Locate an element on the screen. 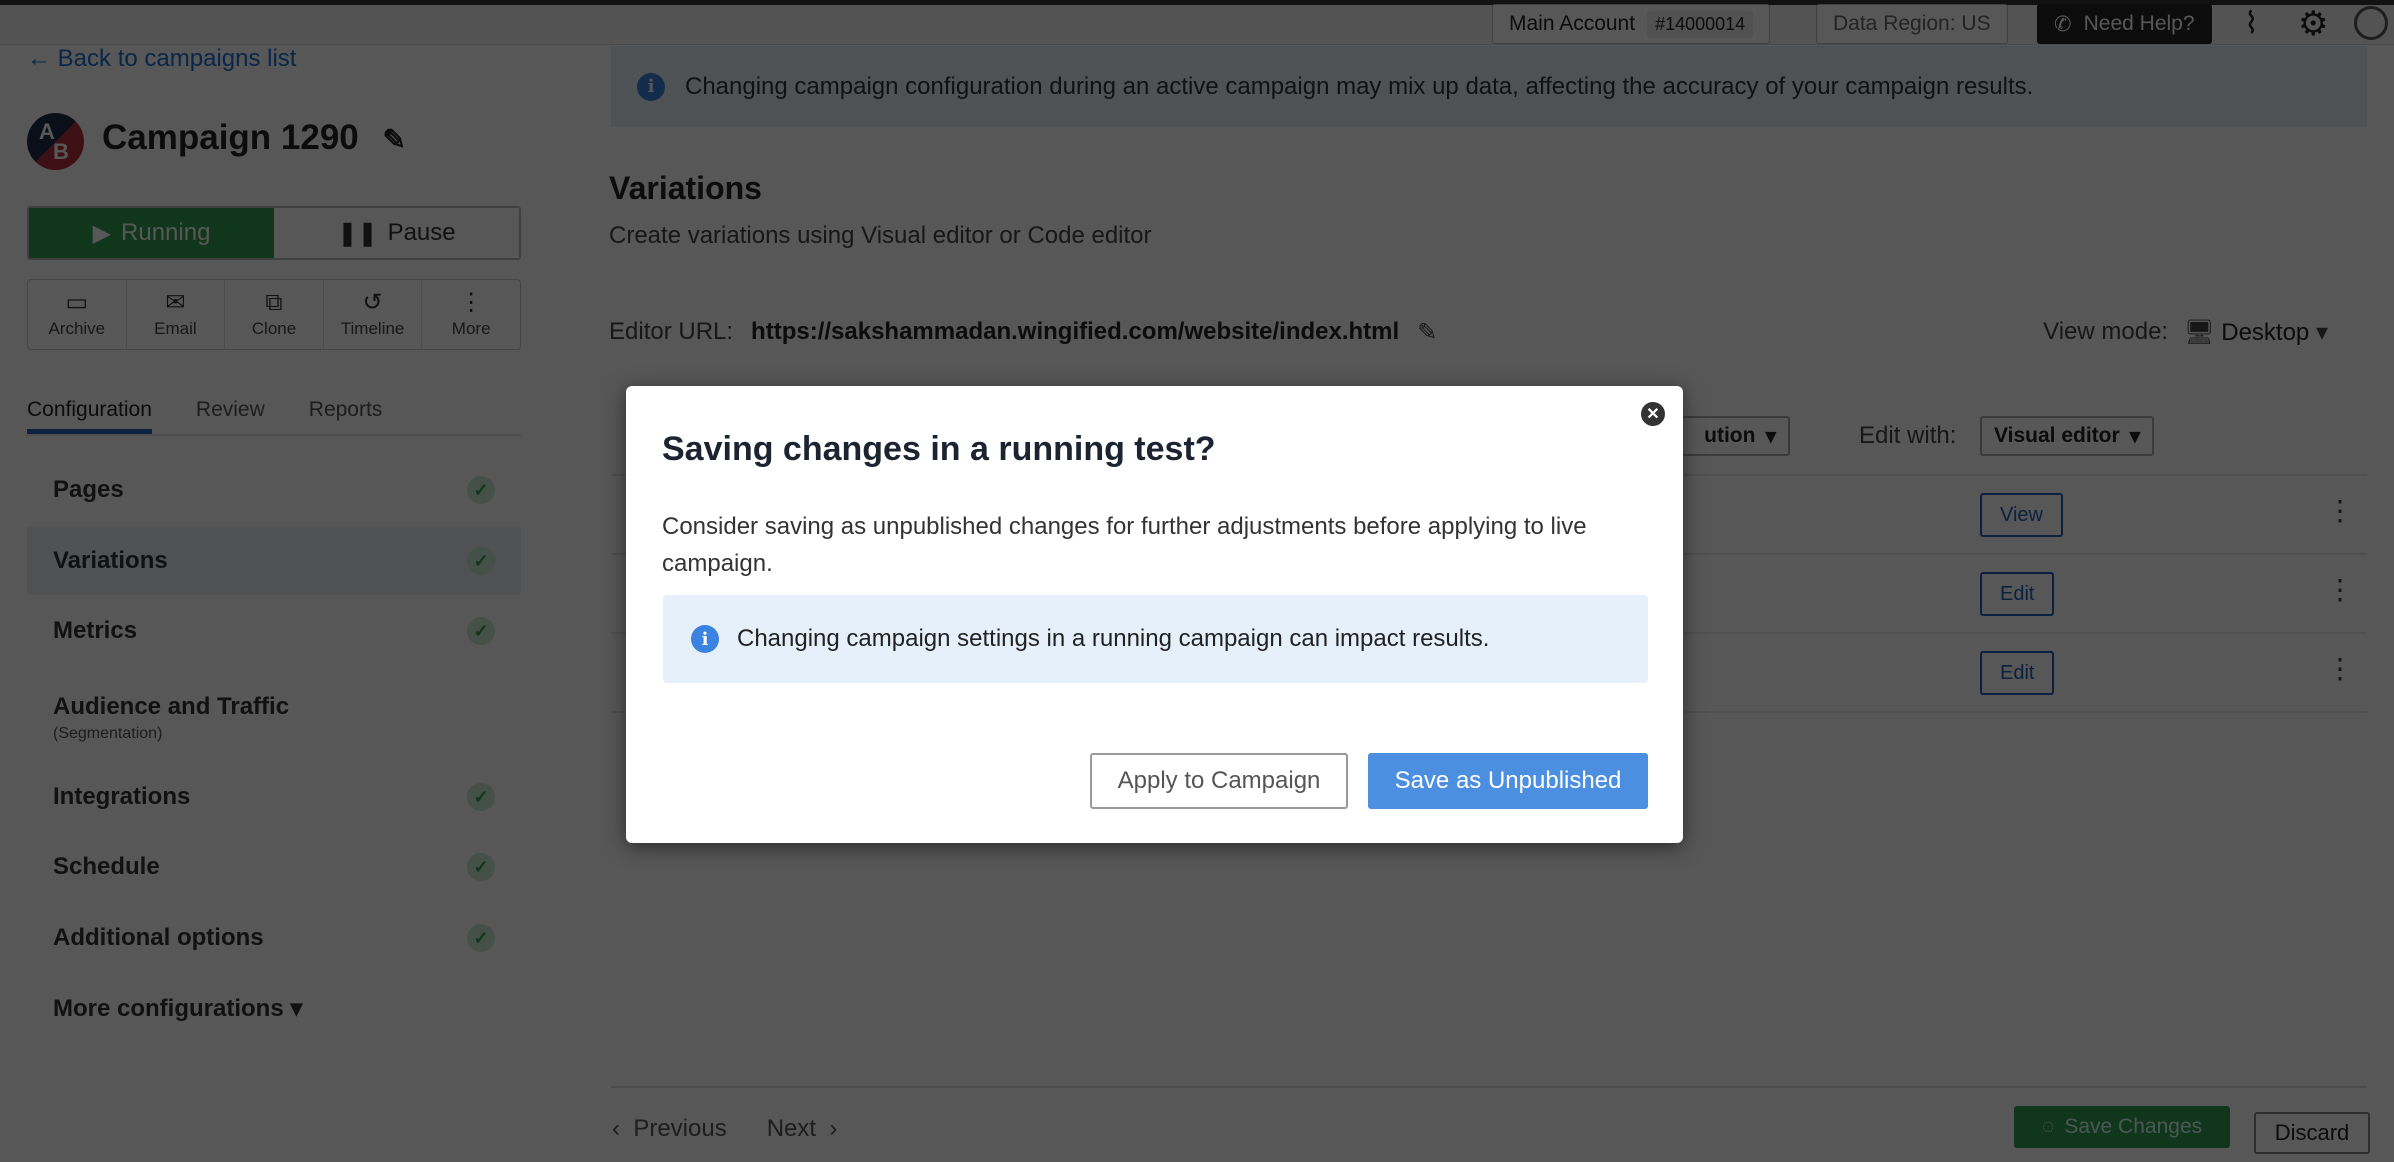 Image resolution: width=2394 pixels, height=1162 pixels. email-icon: ✉ is located at coordinates (175, 302).